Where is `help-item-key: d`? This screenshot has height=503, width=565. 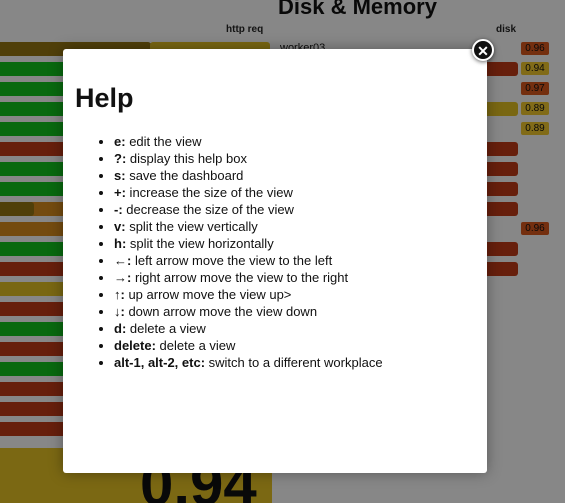
help-item-key: d is located at coordinates (118, 328).